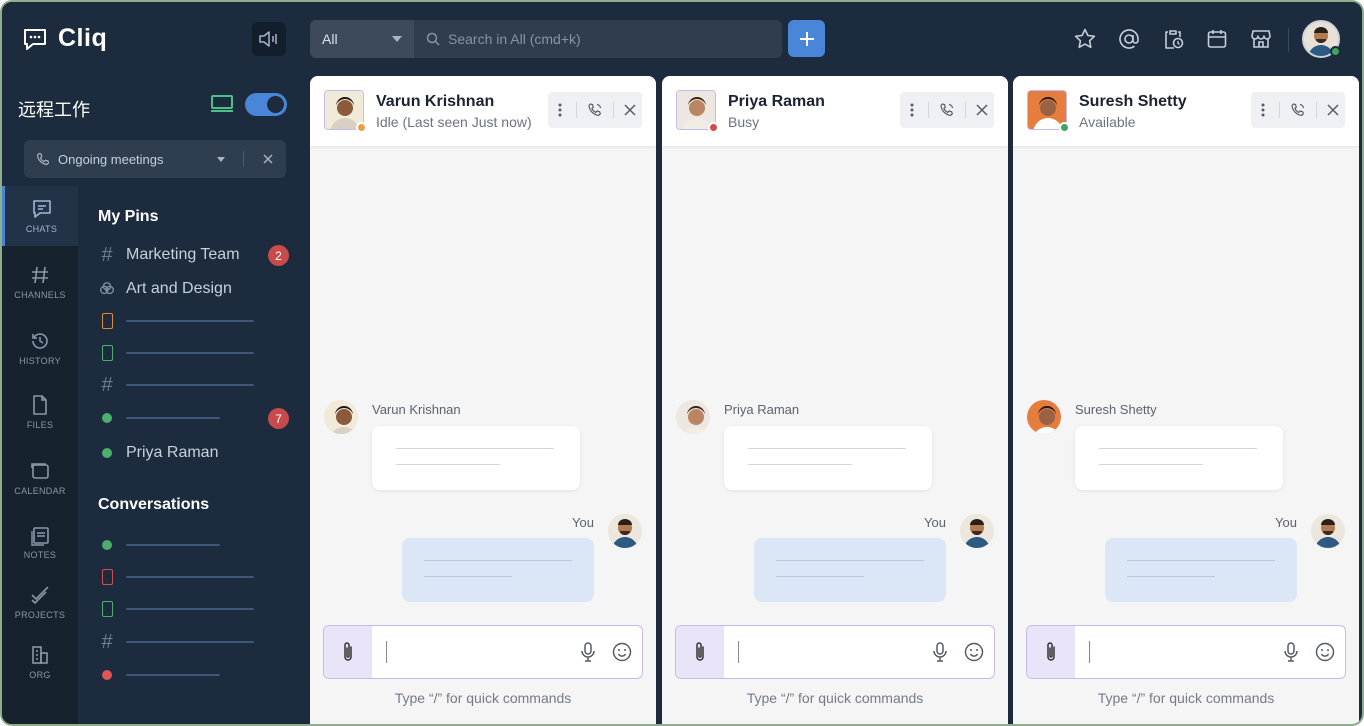  Describe the element at coordinates (275, 104) in the screenshot. I see `toggle-knob` at that location.